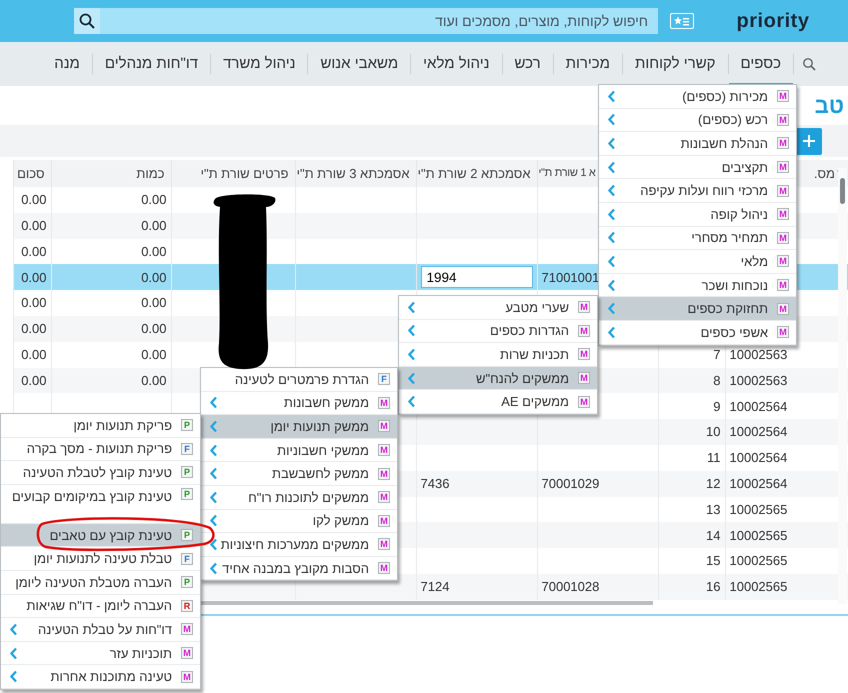 The height and width of the screenshot is (693, 848). I want to click on table-cell: 7, so click(716, 354).